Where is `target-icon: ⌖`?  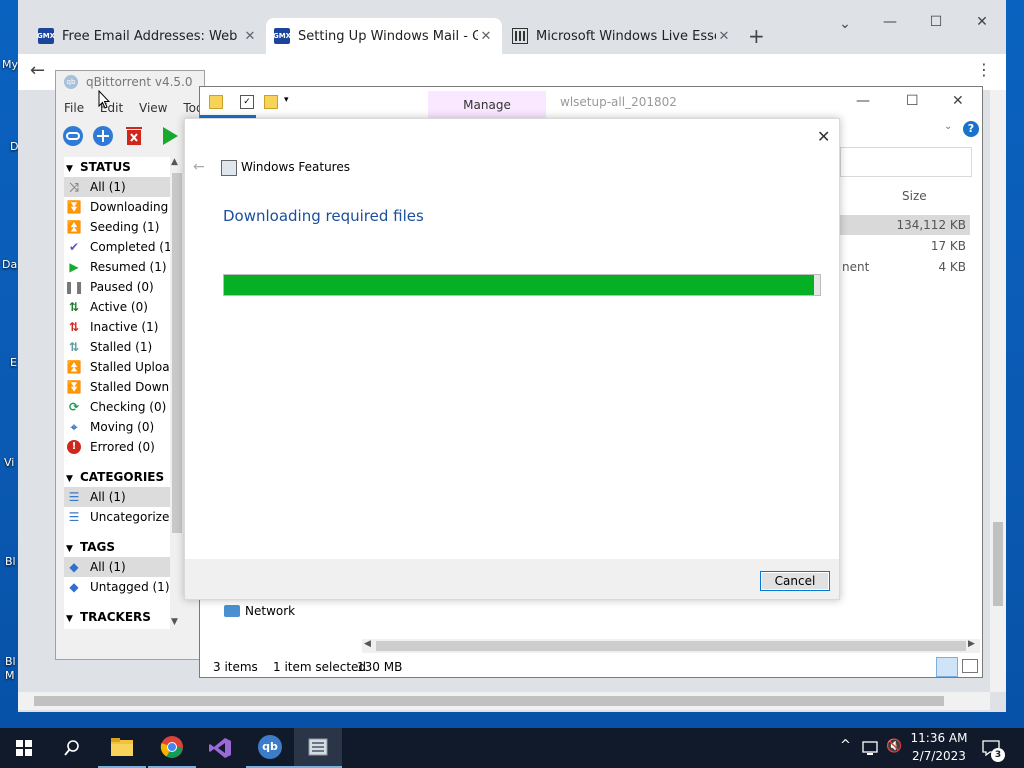 target-icon: ⌖ is located at coordinates (74, 427).